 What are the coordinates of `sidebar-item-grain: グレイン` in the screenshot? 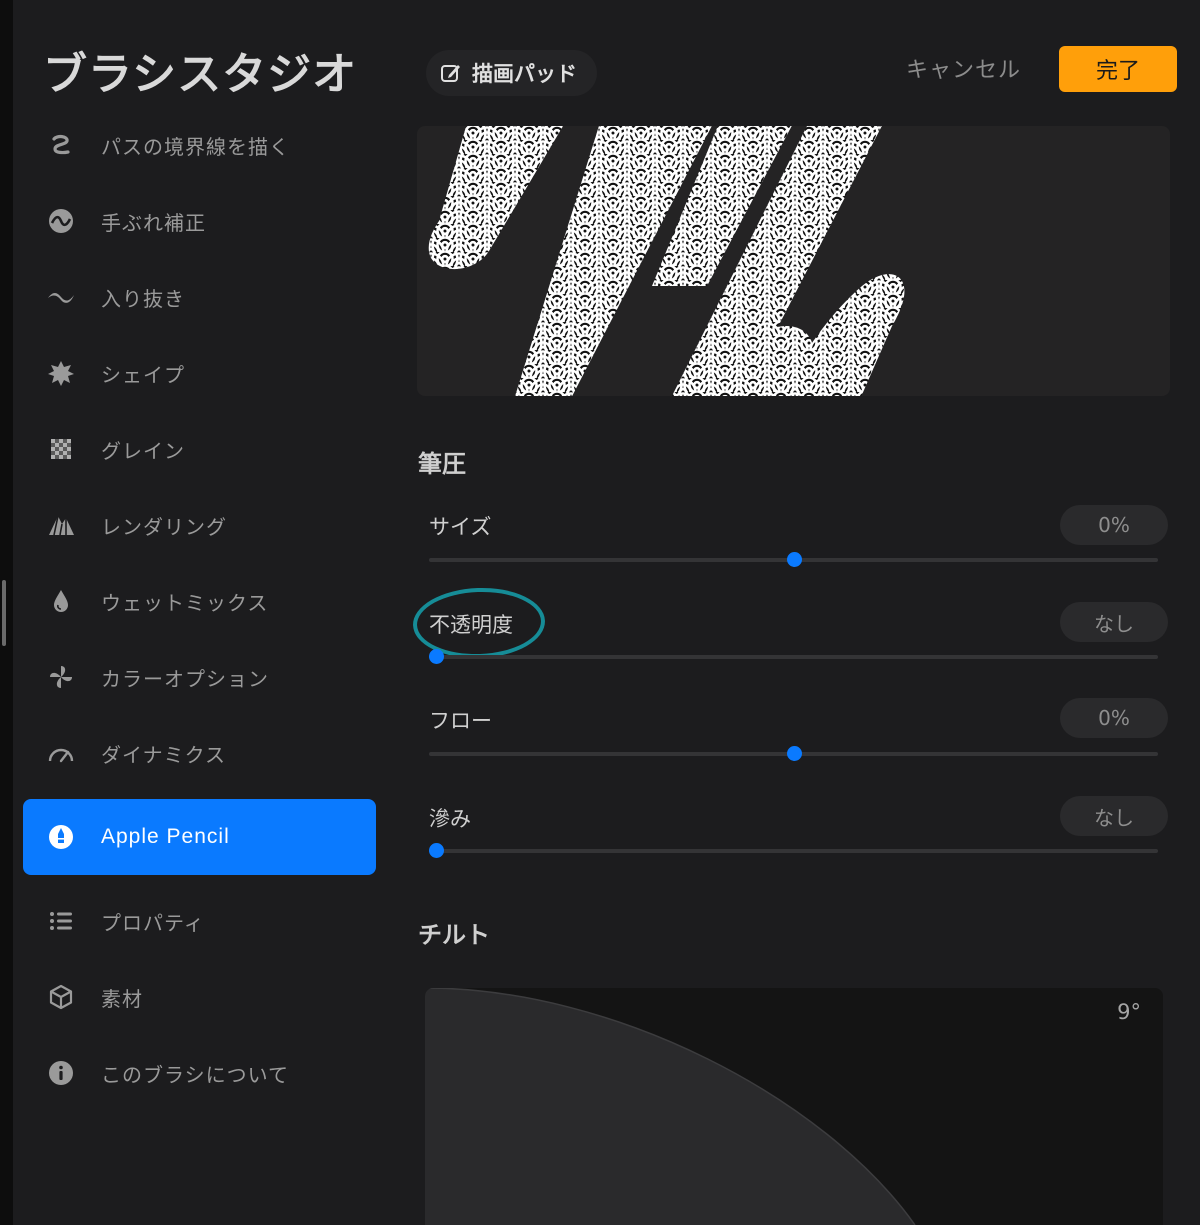 It's located at (199, 449).